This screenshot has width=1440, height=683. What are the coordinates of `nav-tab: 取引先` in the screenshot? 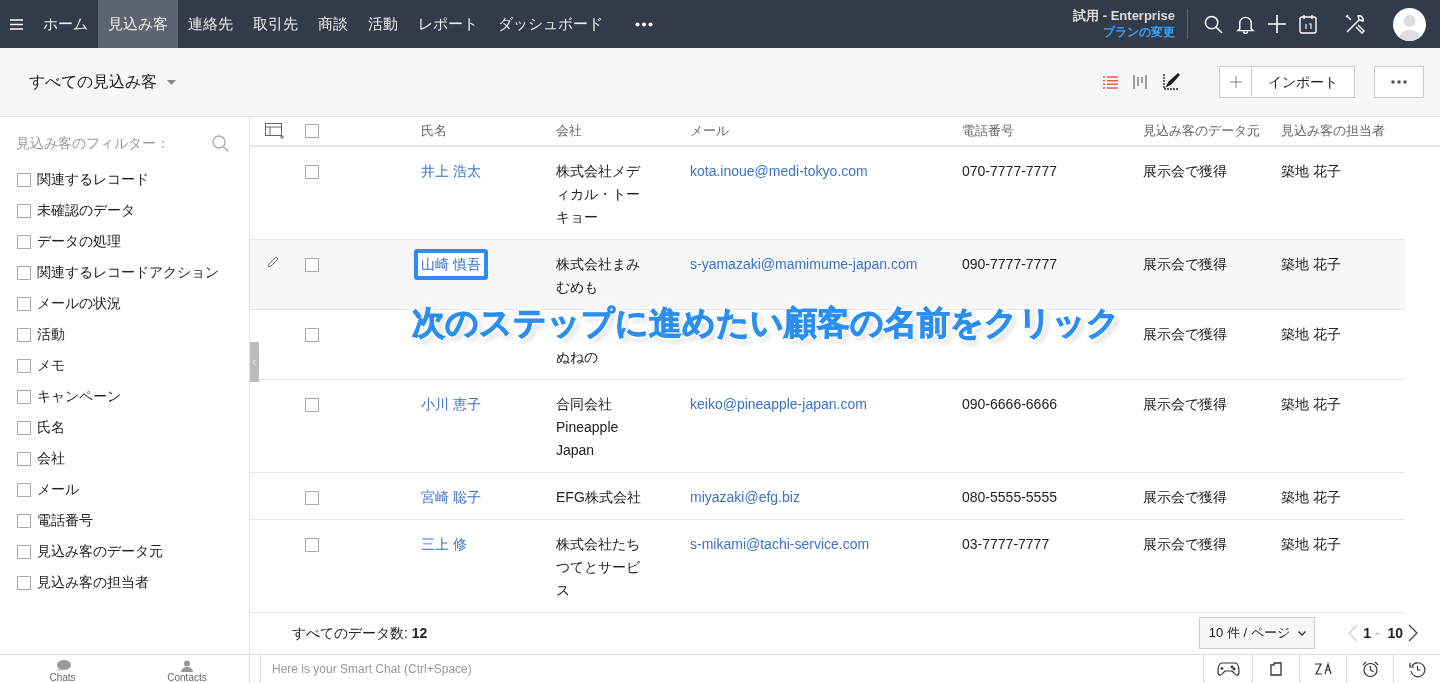 It's located at (275, 24).